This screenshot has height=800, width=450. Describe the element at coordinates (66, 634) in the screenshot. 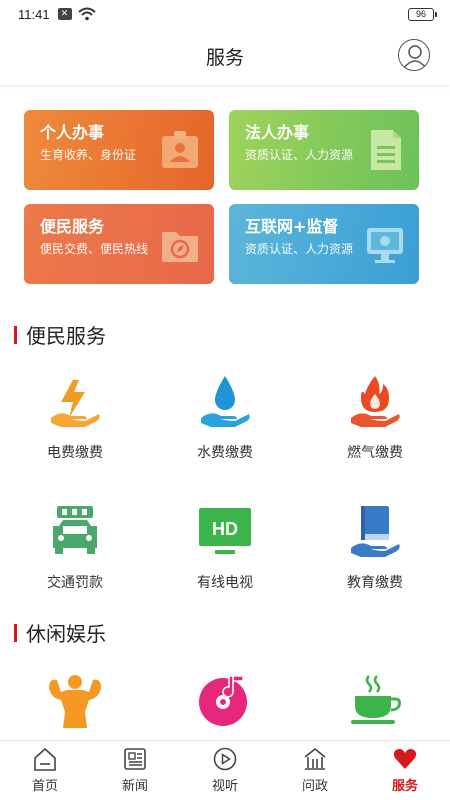

I see `section-title: 休闲娱乐` at that location.